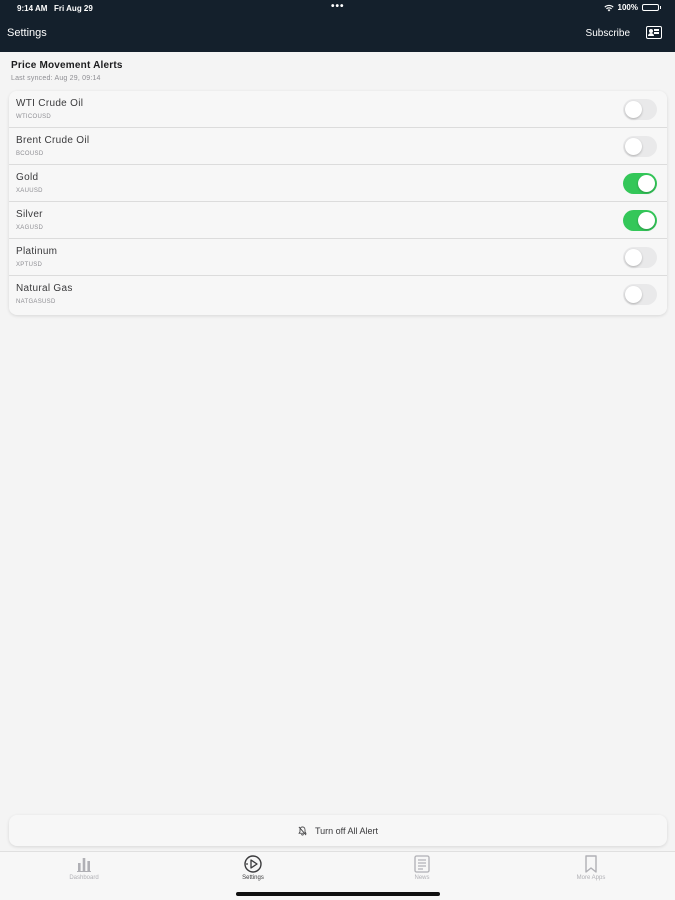 Image resolution: width=675 pixels, height=900 pixels. I want to click on tab-news: News, so click(422, 871).